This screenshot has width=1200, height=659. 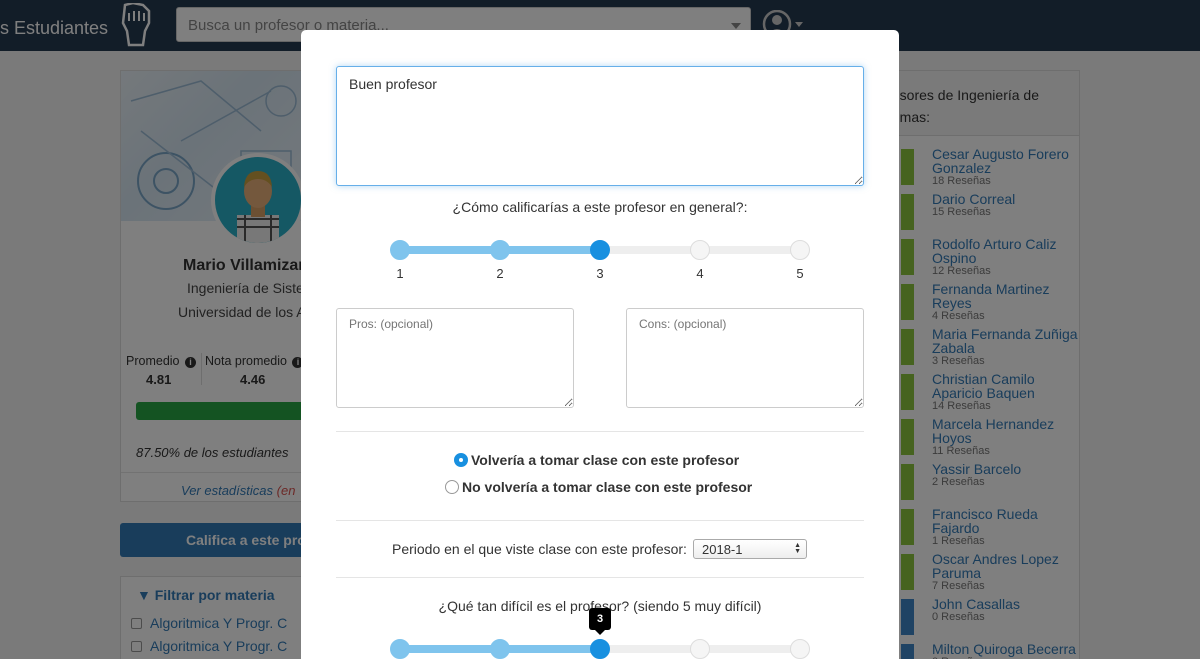 I want to click on slider-value-tooltip: 3, so click(x=600, y=621).